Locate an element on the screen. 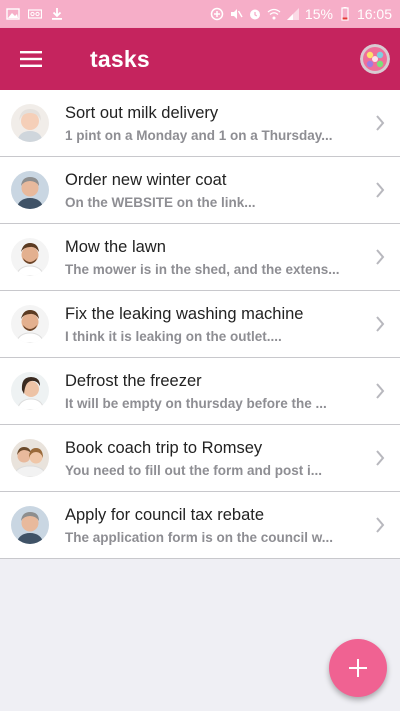 This screenshot has height=711, width=400. battery-percent: 15% is located at coordinates (318, 14).